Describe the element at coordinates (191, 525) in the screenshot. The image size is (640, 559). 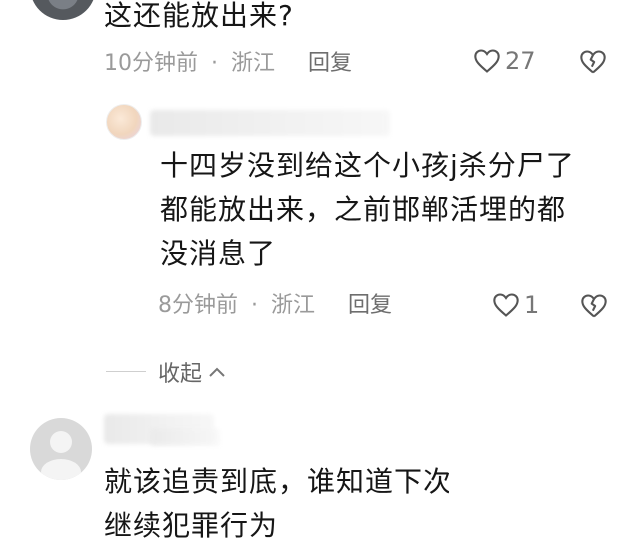
I see `comment-text-line: 继续犯罪行为` at that location.